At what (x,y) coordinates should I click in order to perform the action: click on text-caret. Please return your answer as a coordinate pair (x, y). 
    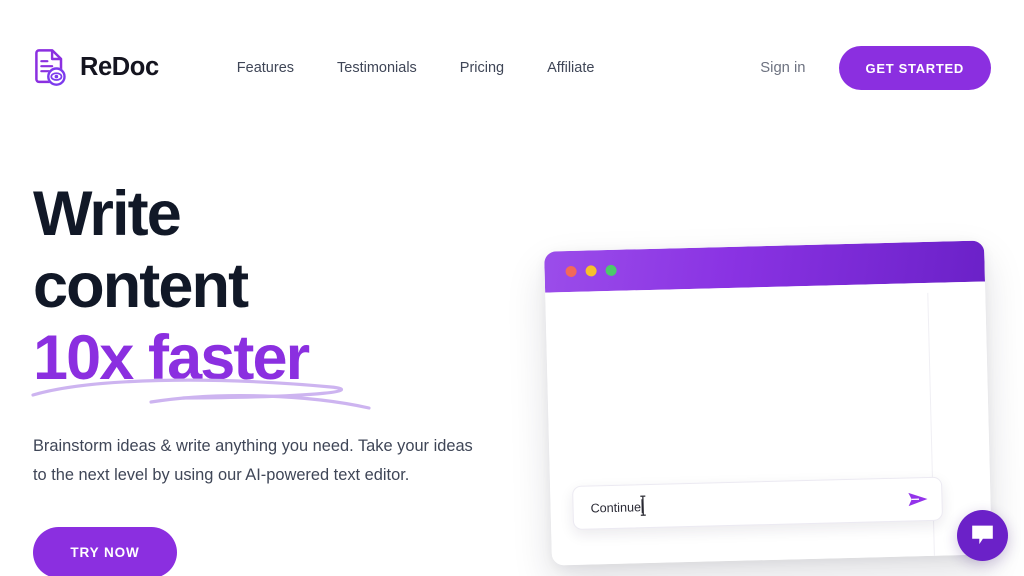
    Looking at the image, I should click on (642, 505).